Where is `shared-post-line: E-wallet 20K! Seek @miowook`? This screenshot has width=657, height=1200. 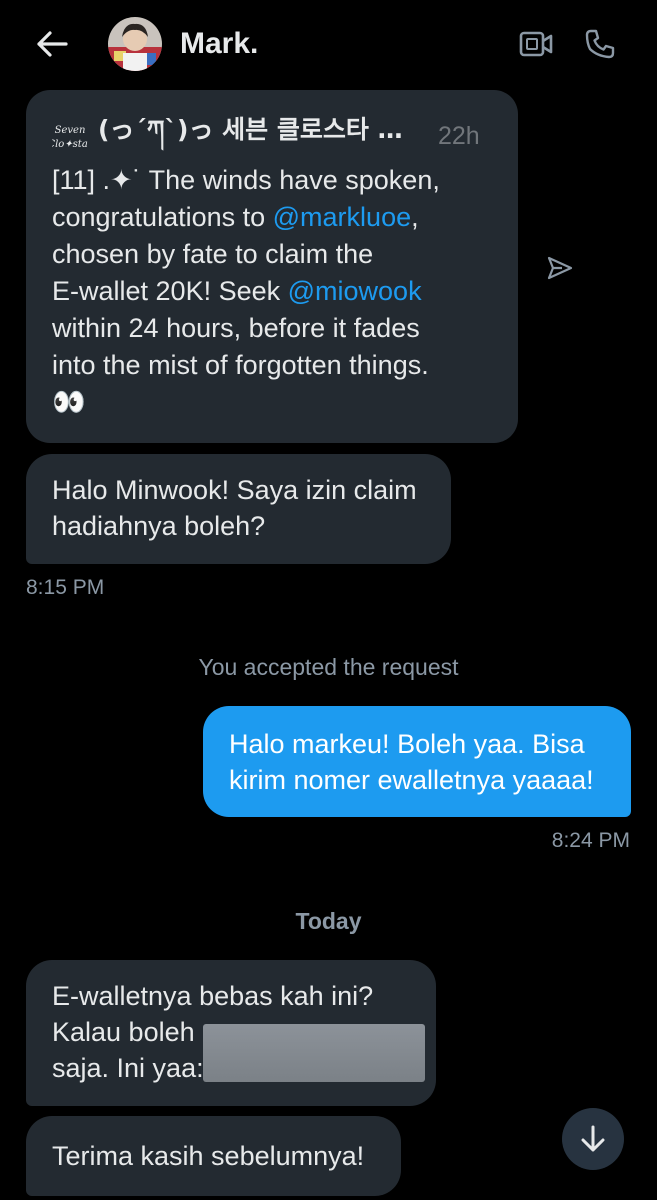
shared-post-line: E-wallet 20K! Seek @miowook is located at coordinates (272, 291).